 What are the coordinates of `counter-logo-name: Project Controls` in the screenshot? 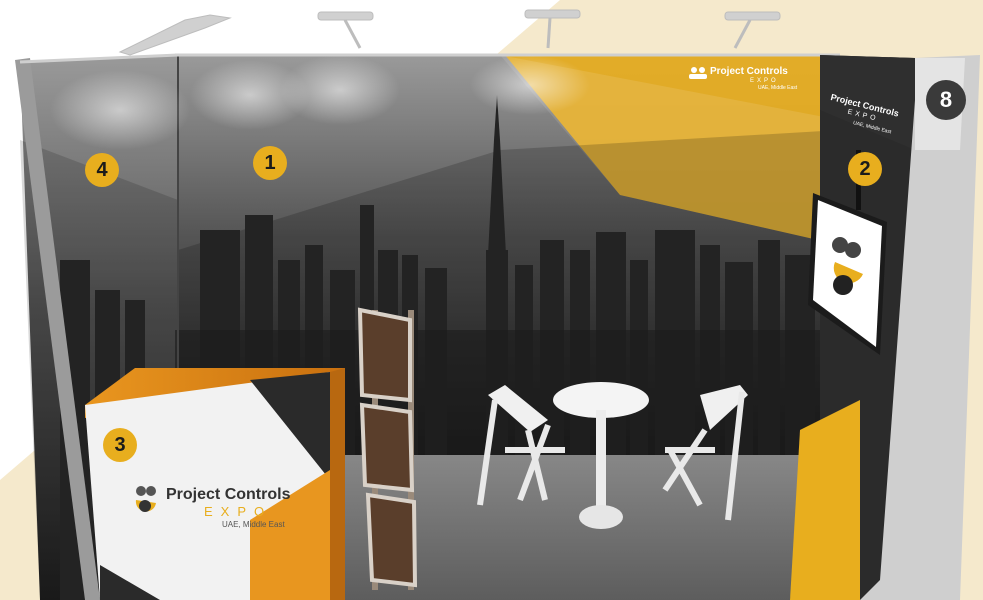 It's located at (228, 494).